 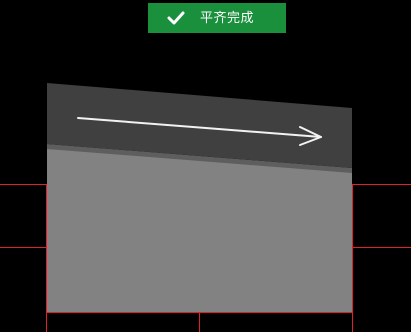 I want to click on check-icon, so click(x=176, y=18).